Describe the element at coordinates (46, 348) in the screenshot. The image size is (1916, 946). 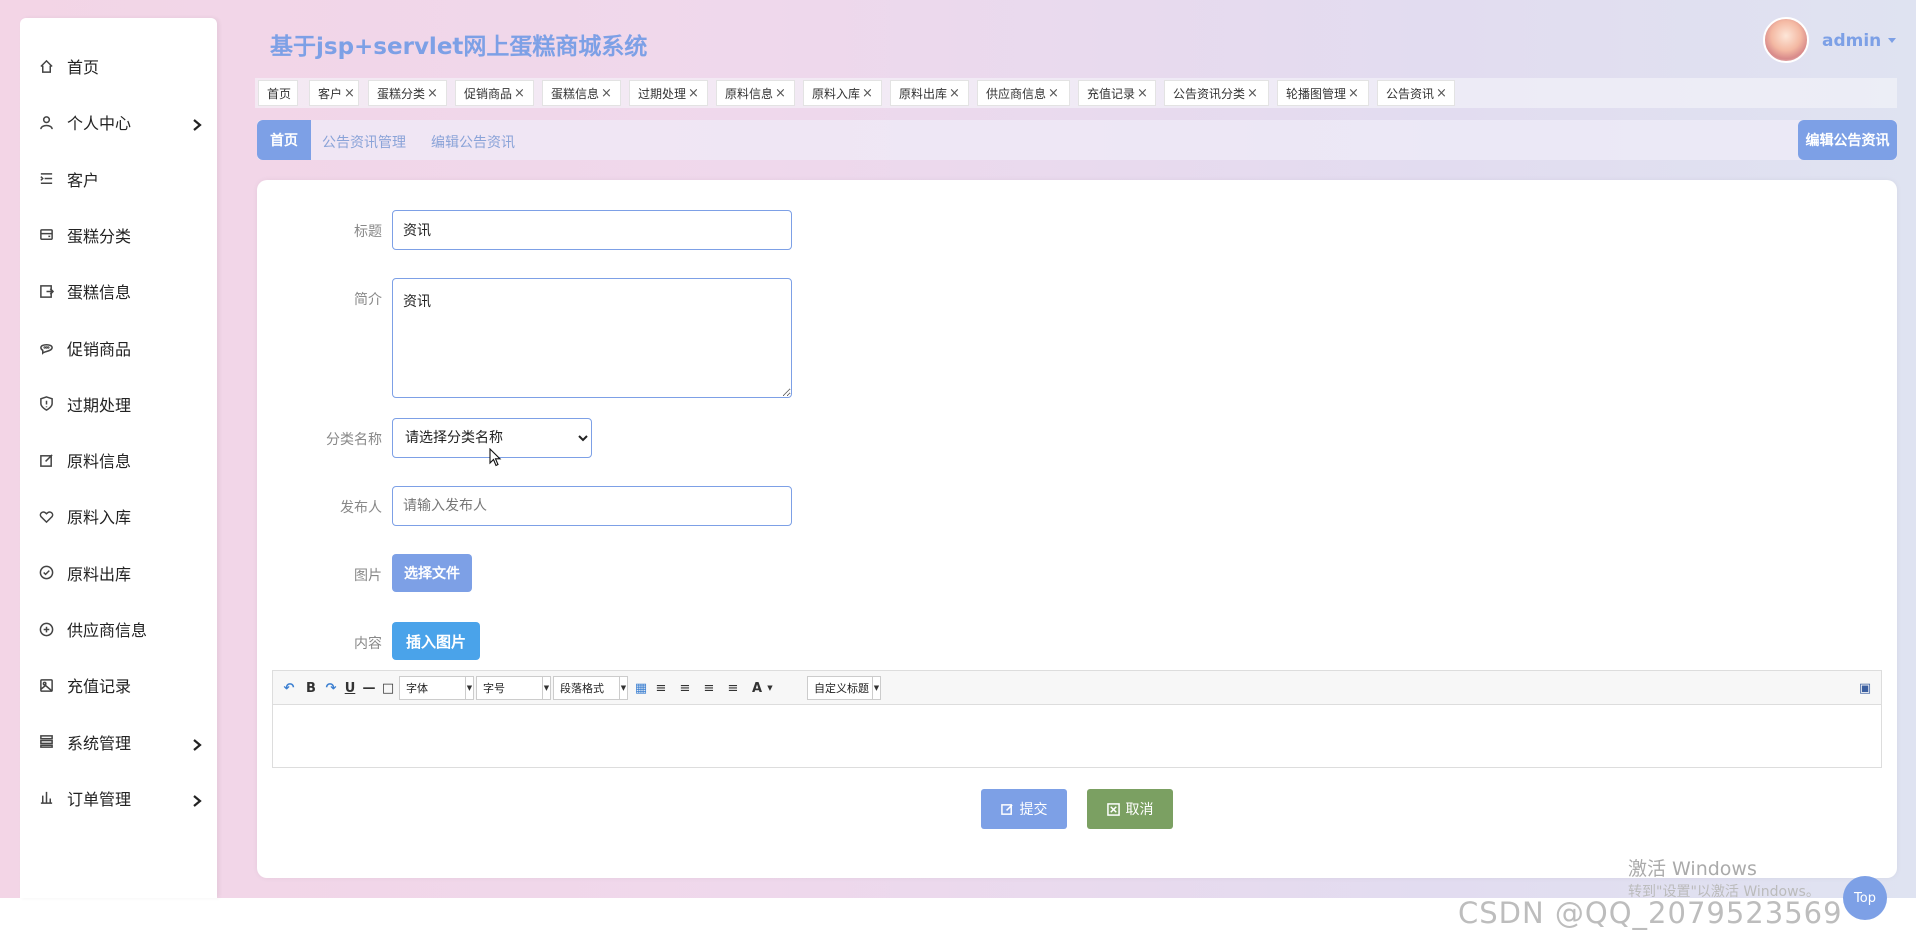
I see `chat-bubble-icon` at that location.